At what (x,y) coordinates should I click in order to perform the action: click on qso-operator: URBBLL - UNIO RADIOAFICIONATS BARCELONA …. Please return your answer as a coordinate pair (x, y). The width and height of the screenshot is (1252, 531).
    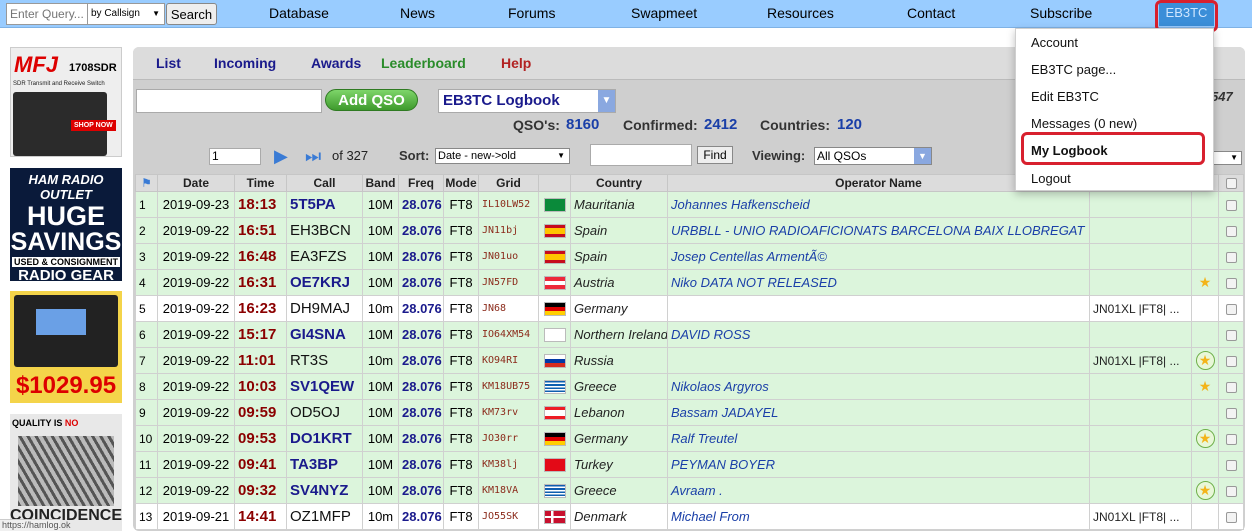
    Looking at the image, I should click on (878, 230).